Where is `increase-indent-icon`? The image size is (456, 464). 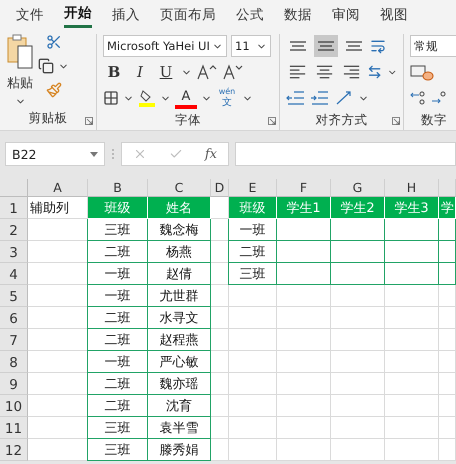
increase-indent-icon is located at coordinates (320, 98).